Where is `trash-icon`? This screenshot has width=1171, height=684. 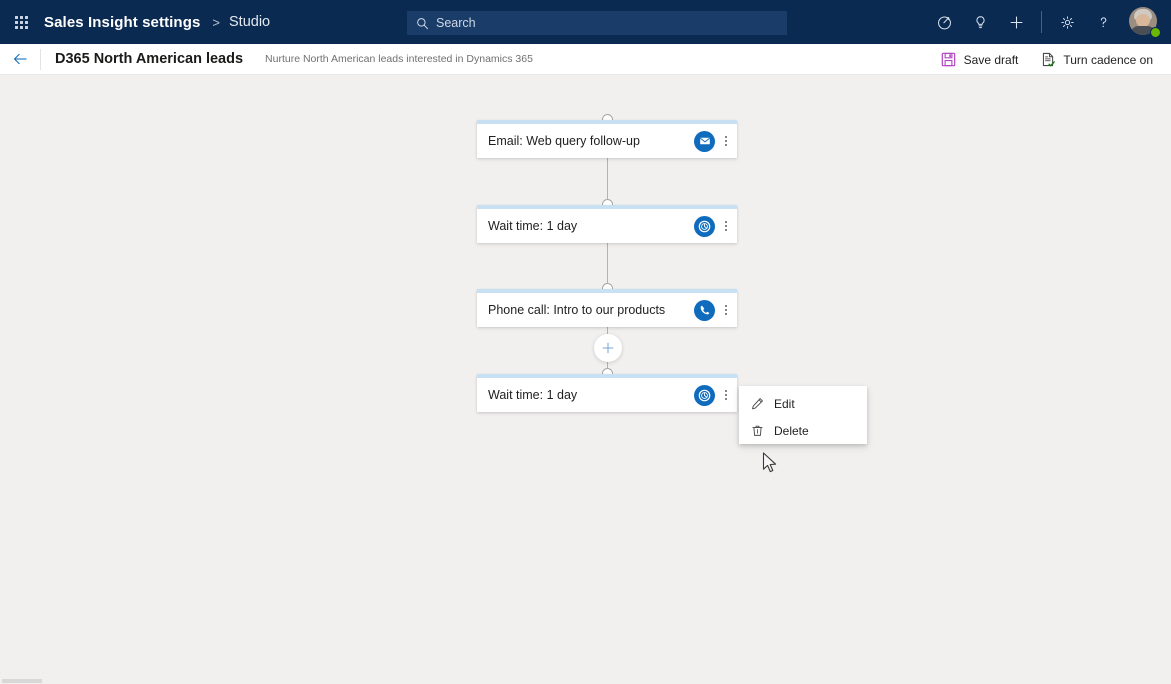
trash-icon is located at coordinates (757, 431).